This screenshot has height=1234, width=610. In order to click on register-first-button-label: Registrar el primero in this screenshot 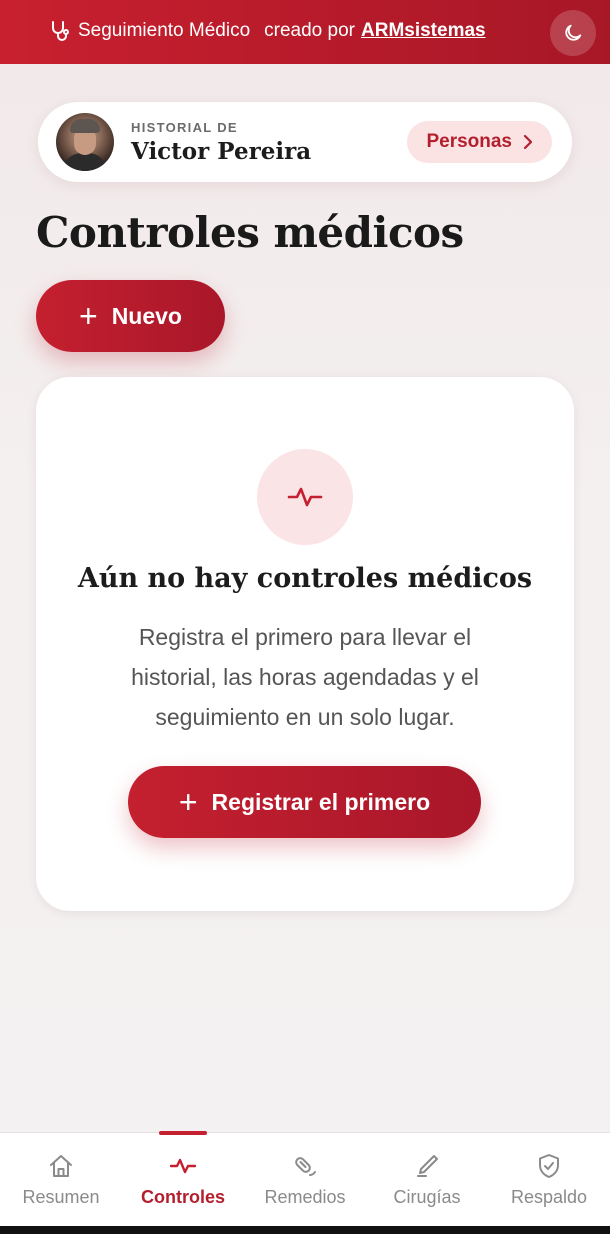, I will do `click(321, 801)`.